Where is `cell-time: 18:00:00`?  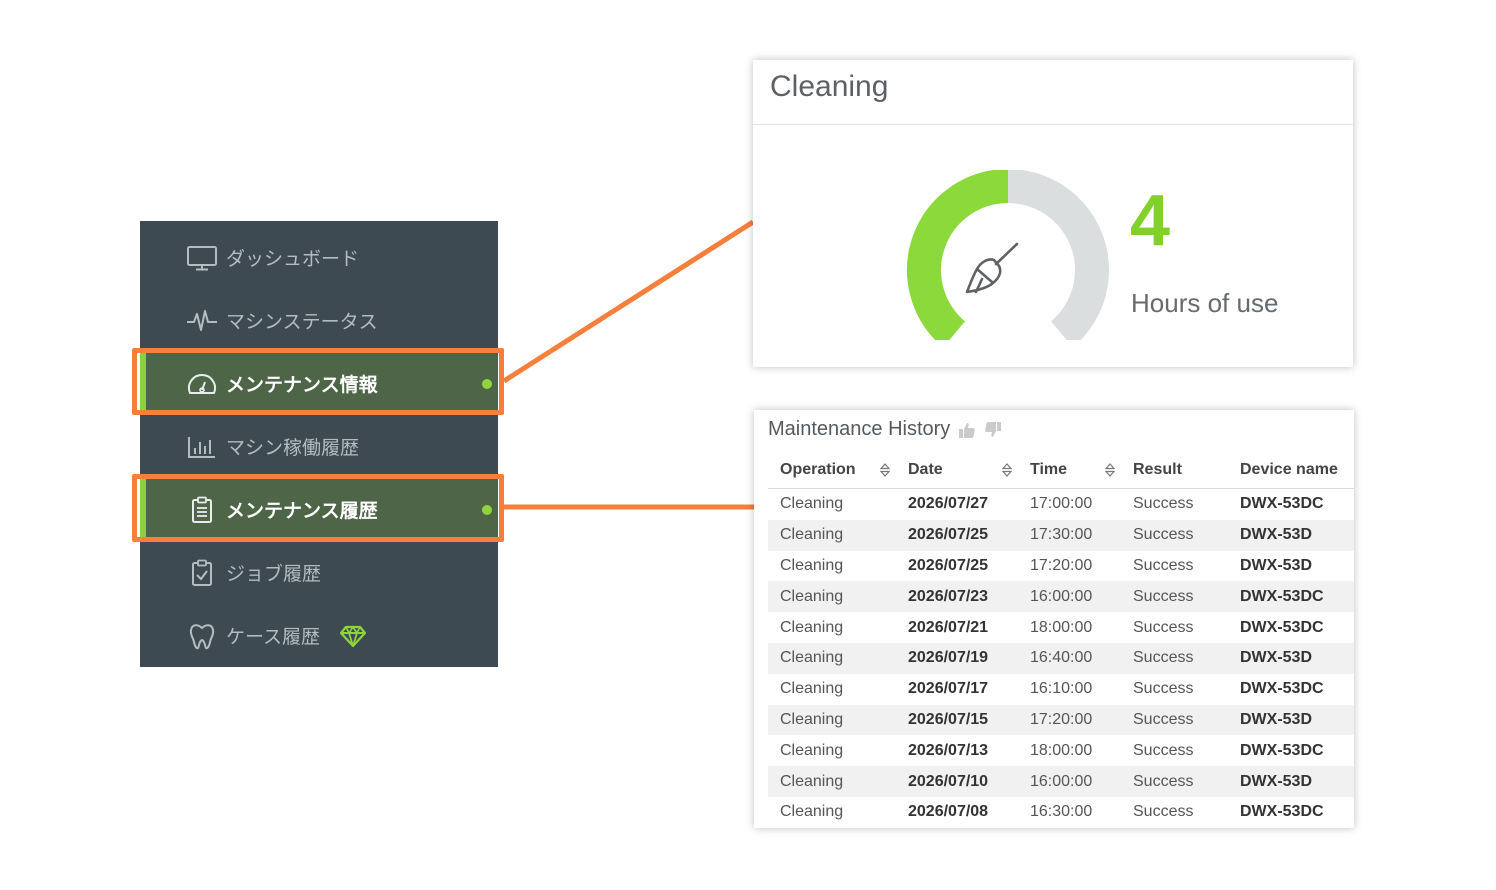
cell-time: 18:00:00 is located at coordinates (1061, 750).